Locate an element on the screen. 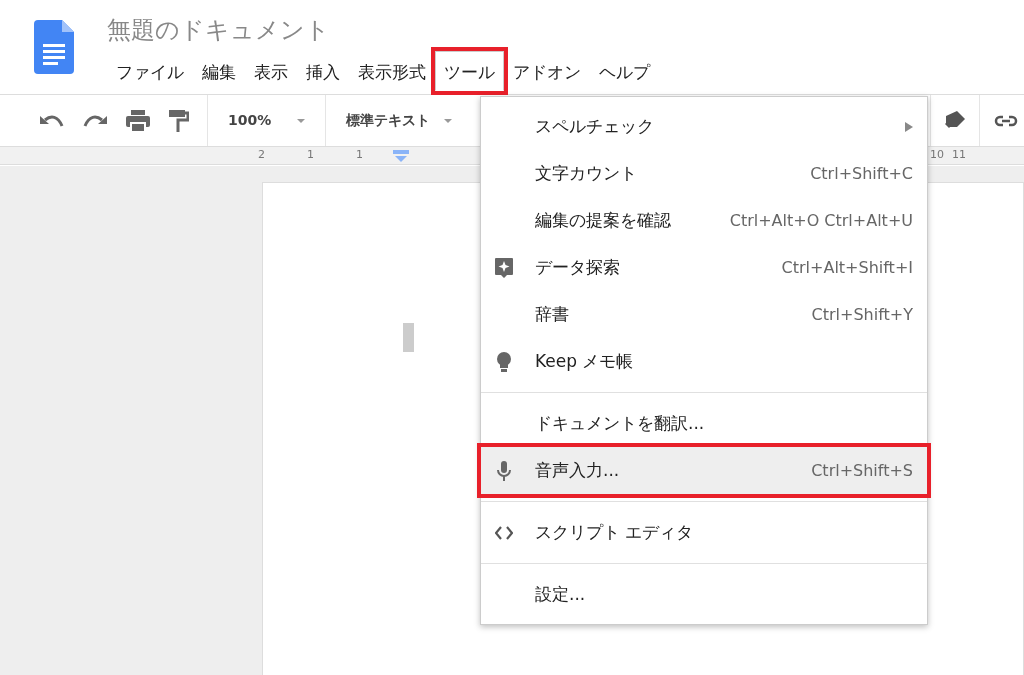 The width and height of the screenshot is (1024, 675). menu-item: 辞書 Ctrl+Shift+Y is located at coordinates (704, 314).